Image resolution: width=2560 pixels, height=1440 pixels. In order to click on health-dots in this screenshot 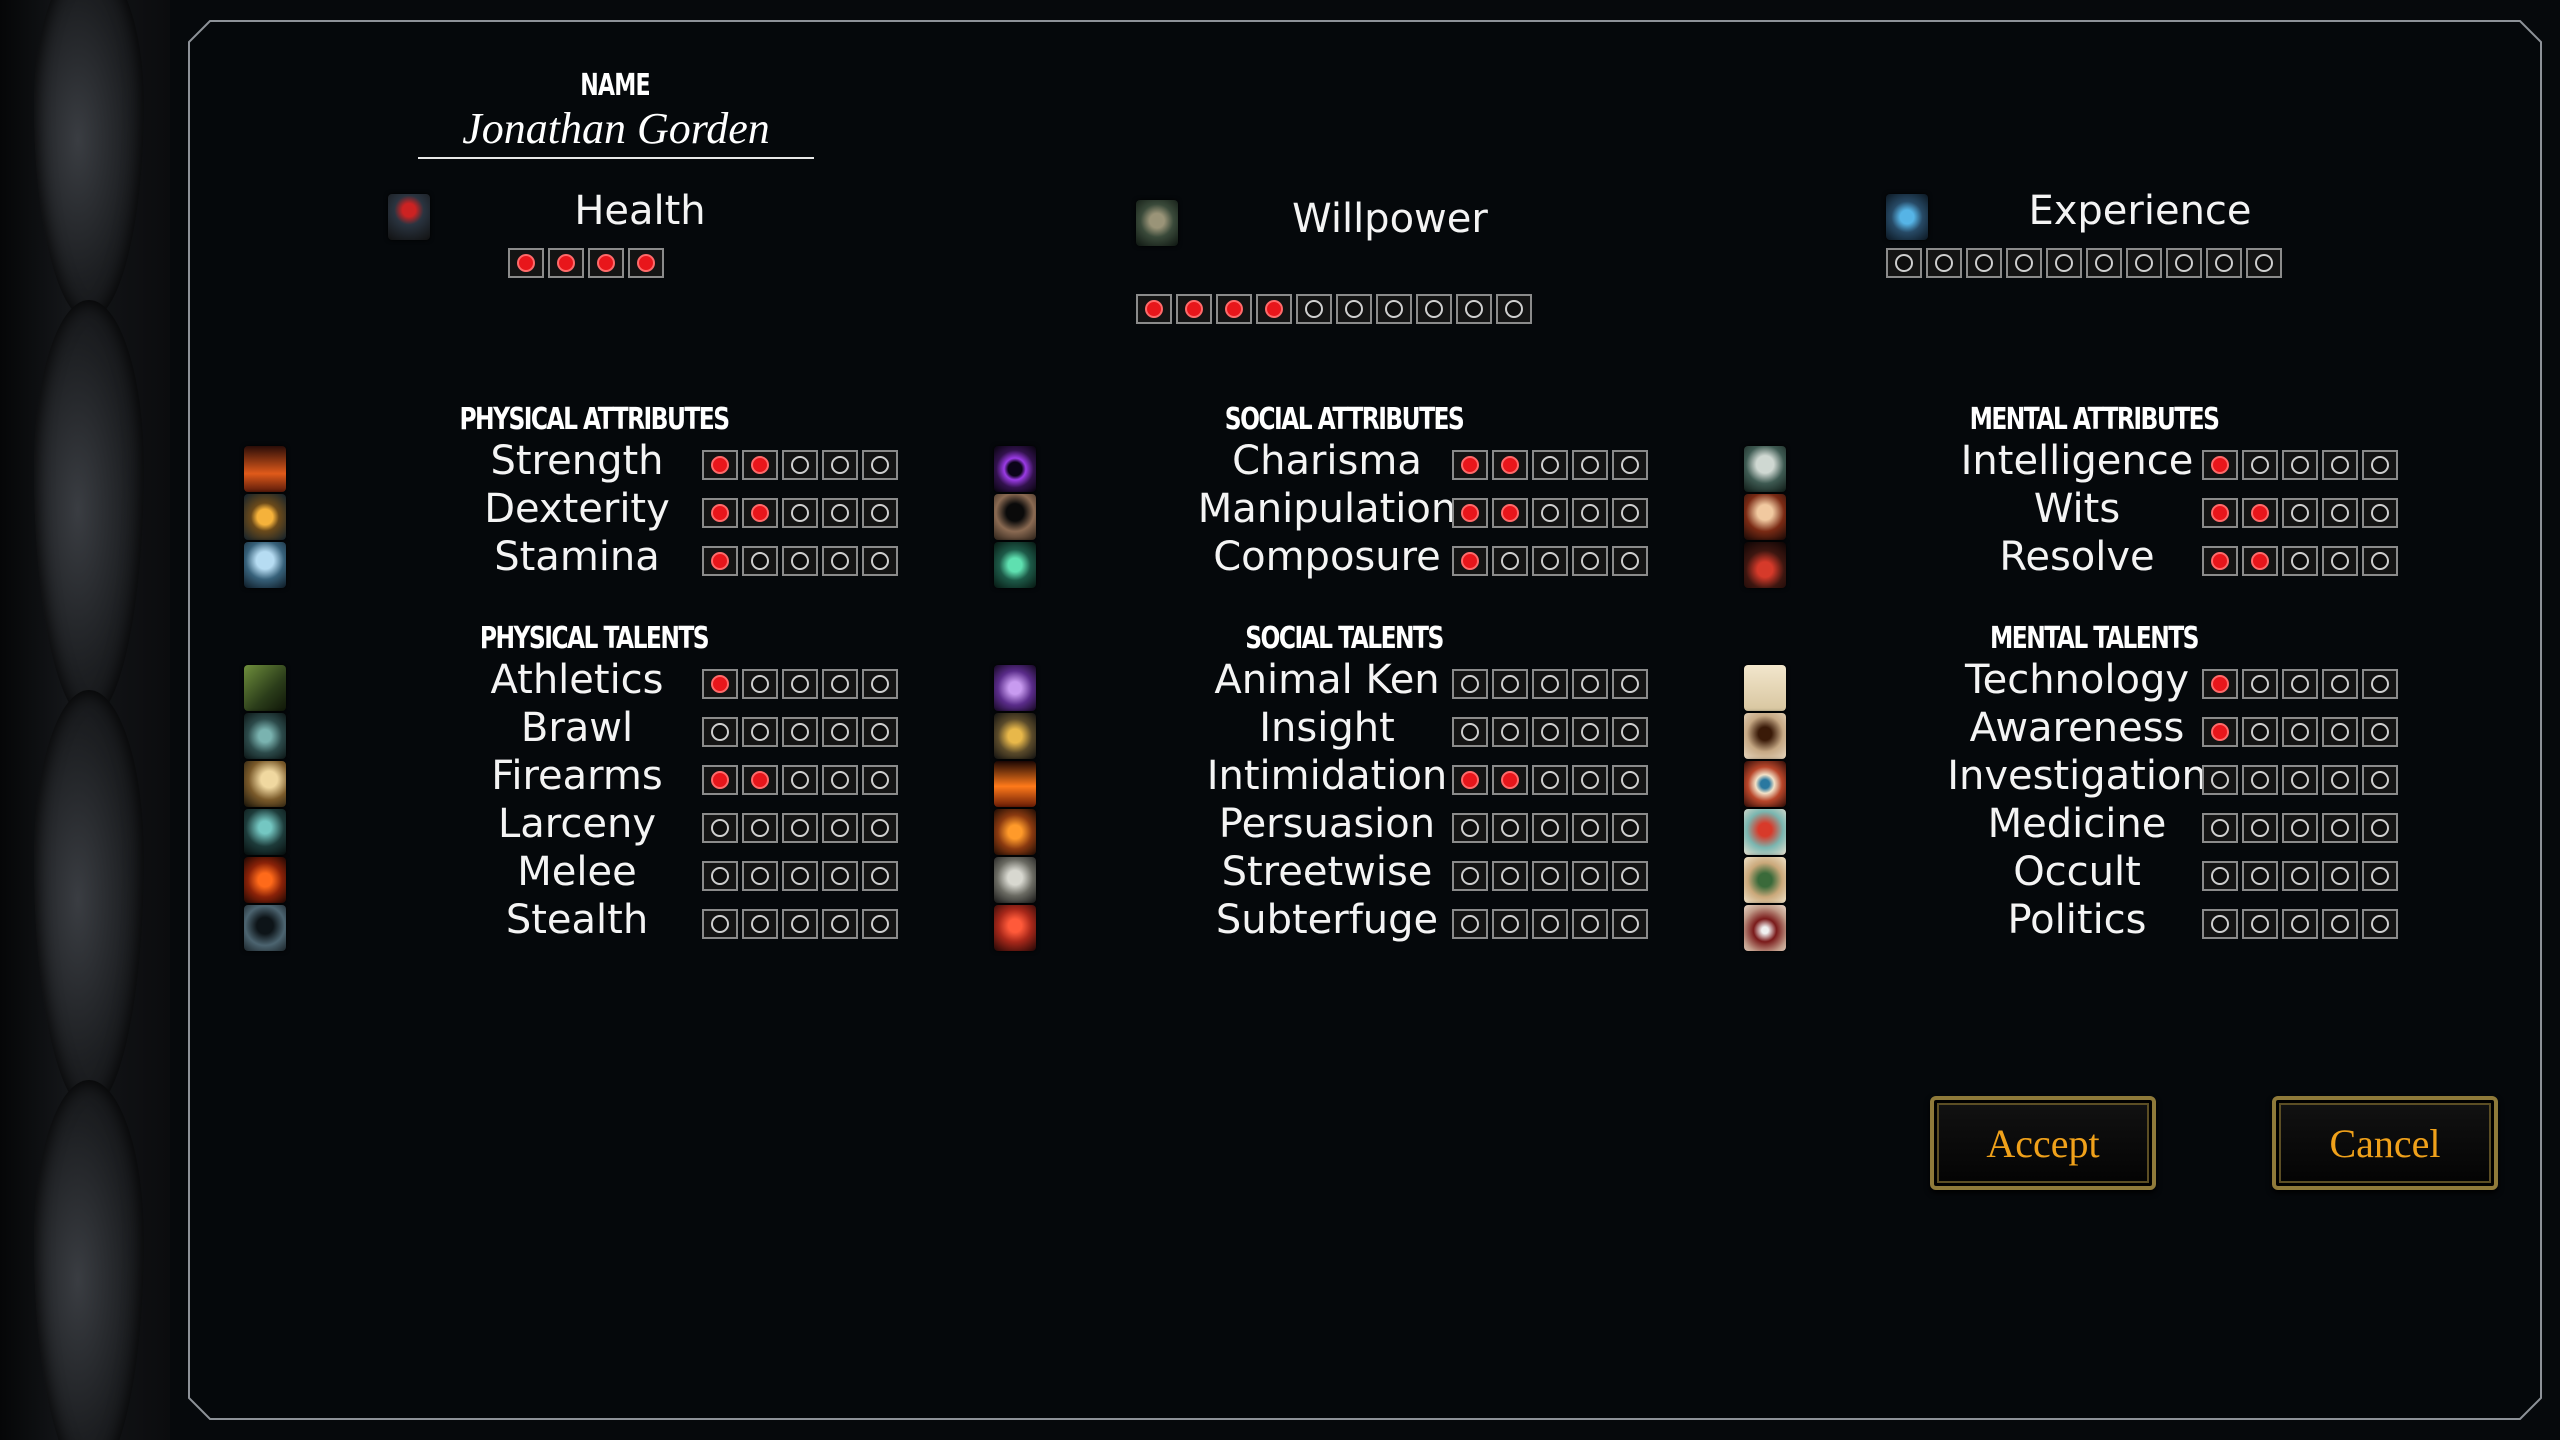, I will do `click(588, 263)`.